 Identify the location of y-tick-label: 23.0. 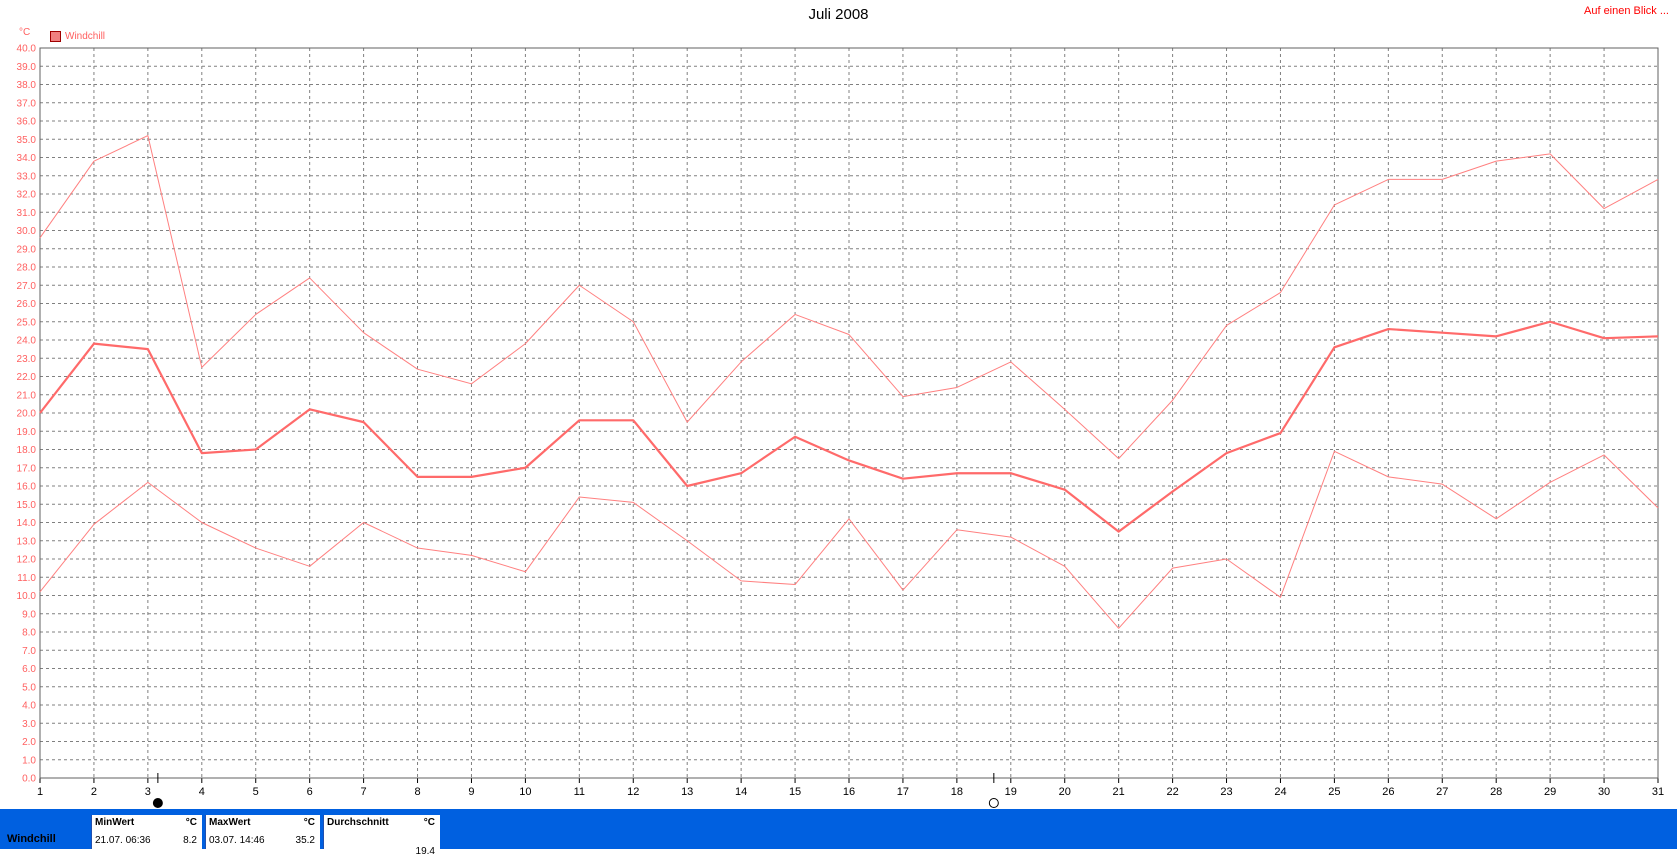
(27, 359).